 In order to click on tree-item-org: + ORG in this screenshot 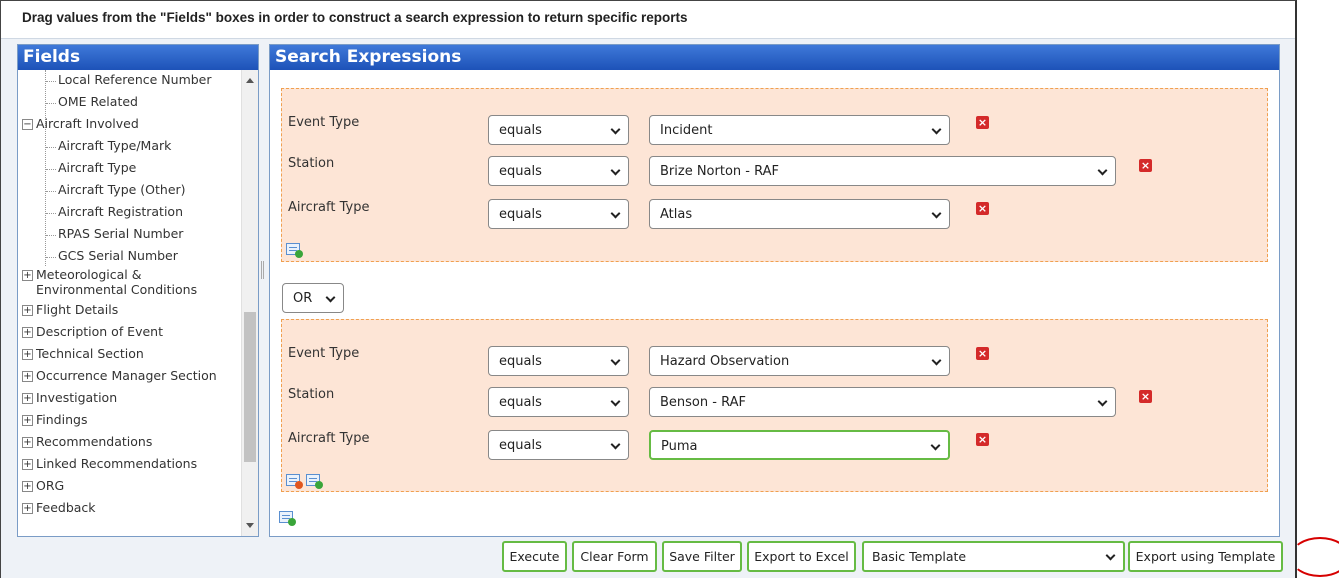, I will do `click(43, 485)`.